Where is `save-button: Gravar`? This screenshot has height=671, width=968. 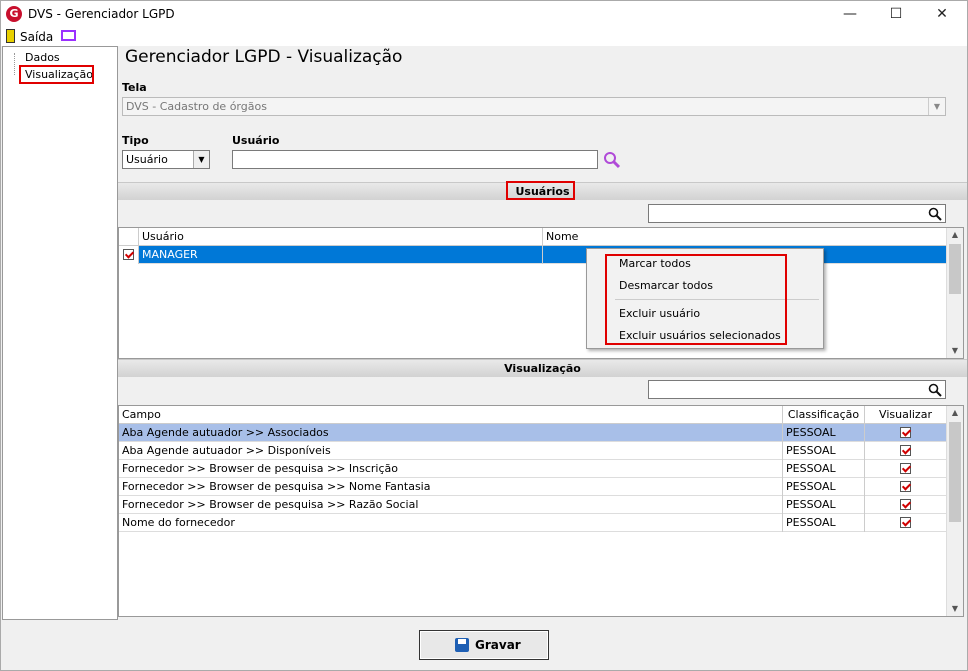
save-button: Gravar is located at coordinates (484, 645).